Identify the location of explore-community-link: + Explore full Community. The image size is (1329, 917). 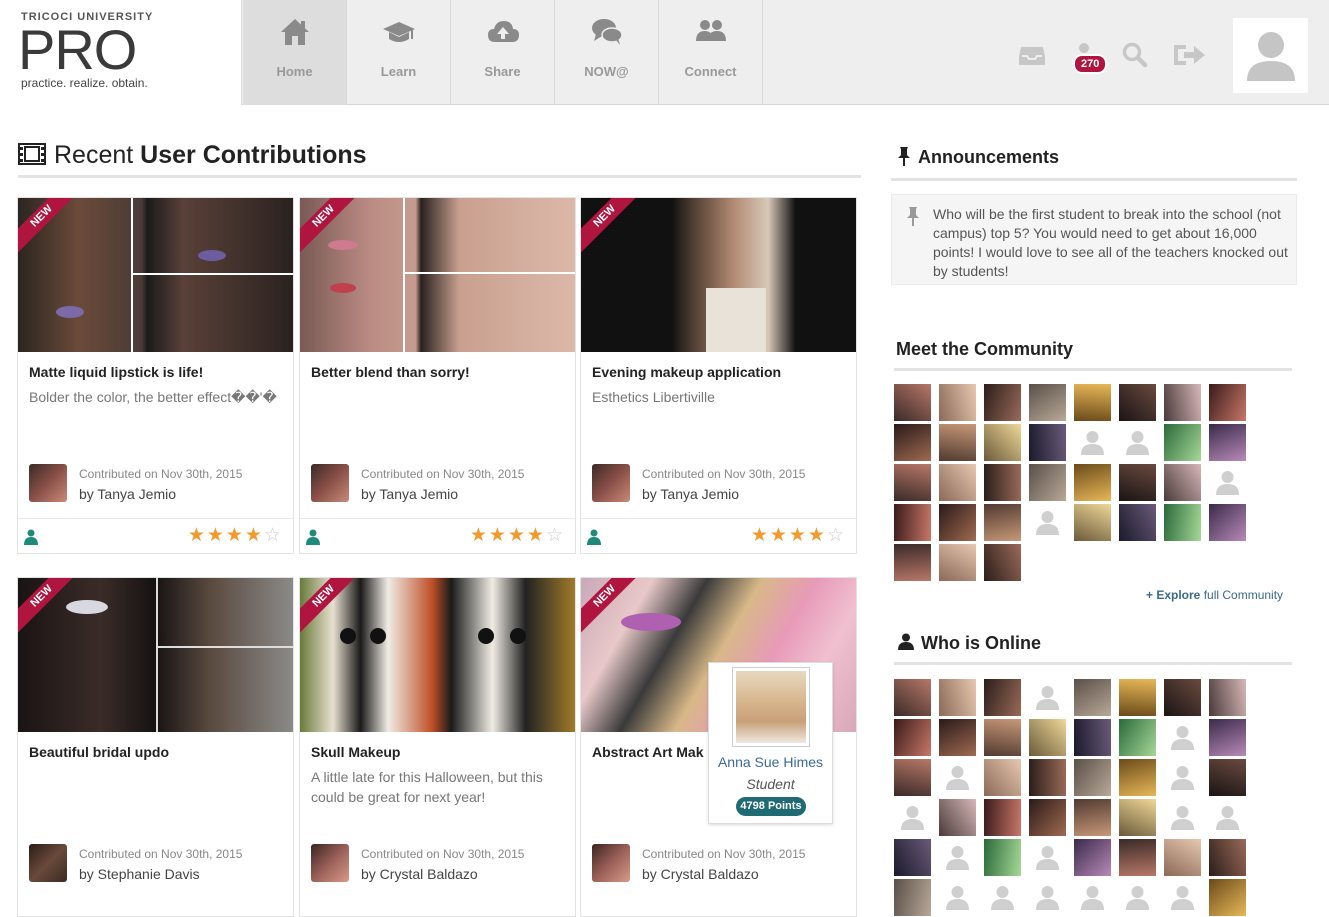
(1214, 595).